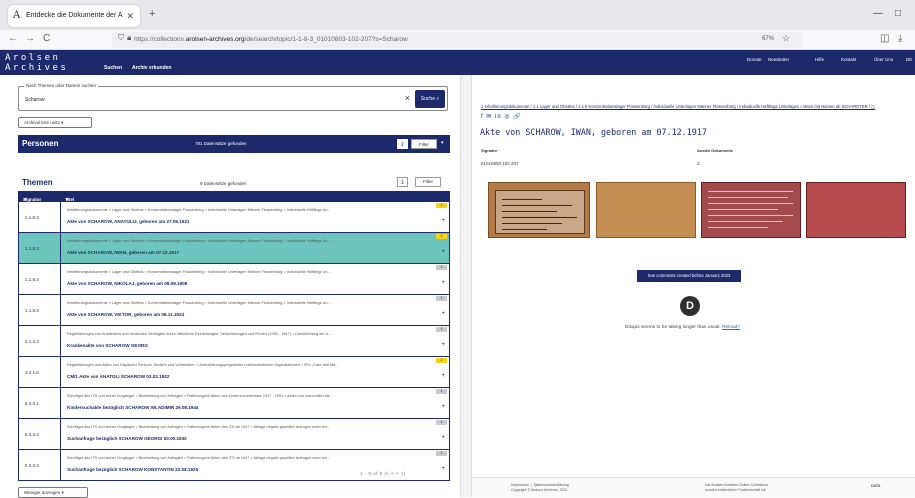 The width and height of the screenshot is (915, 498). I want to click on nav-ueber-uns: Über Uns, so click(883, 59).